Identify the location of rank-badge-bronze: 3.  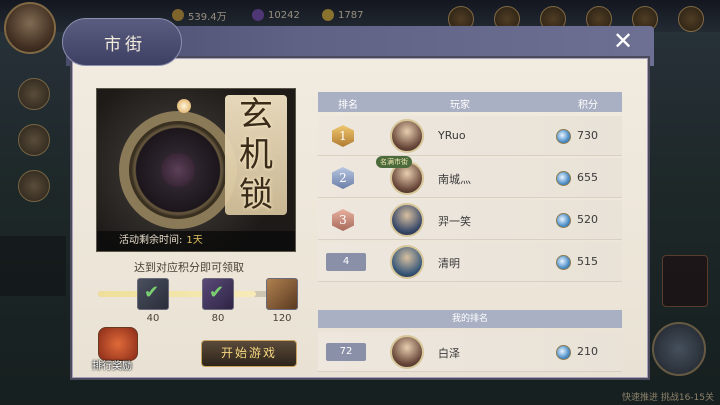
(343, 220).